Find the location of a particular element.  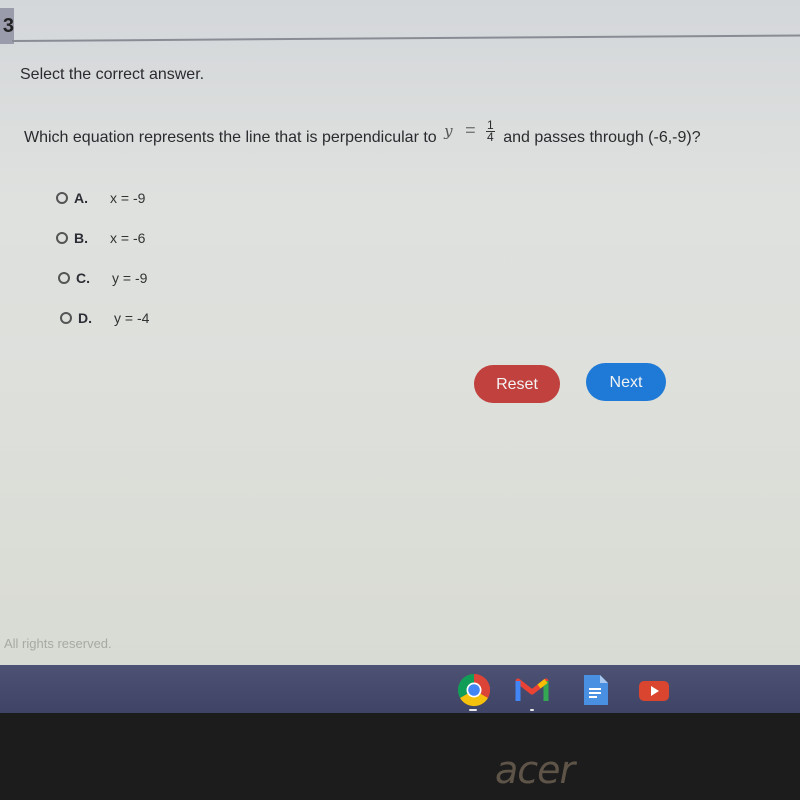

option-letter: C. is located at coordinates (83, 278).